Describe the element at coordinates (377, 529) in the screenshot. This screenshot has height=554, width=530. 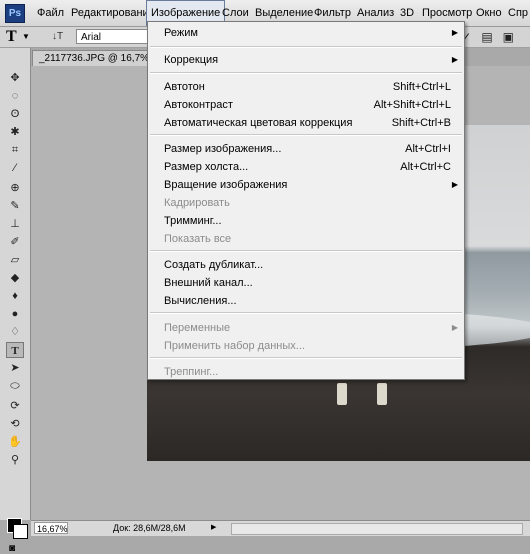
I see `horizontal-scrollbar` at that location.